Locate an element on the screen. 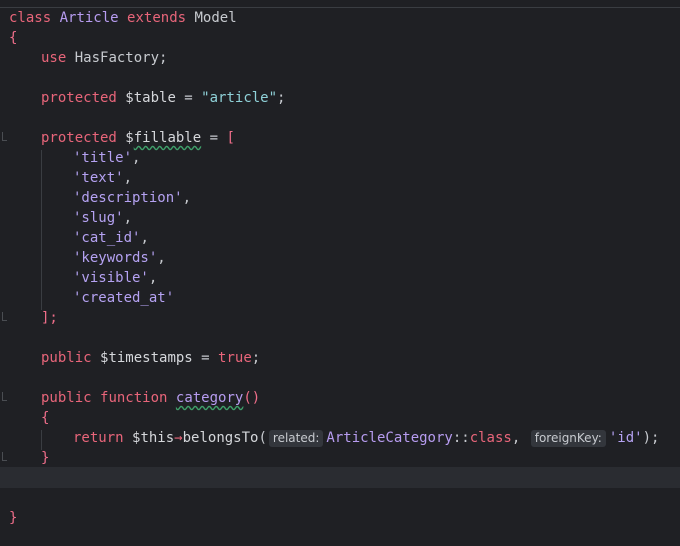  code-line-method-close-brace: } is located at coordinates (45, 458).